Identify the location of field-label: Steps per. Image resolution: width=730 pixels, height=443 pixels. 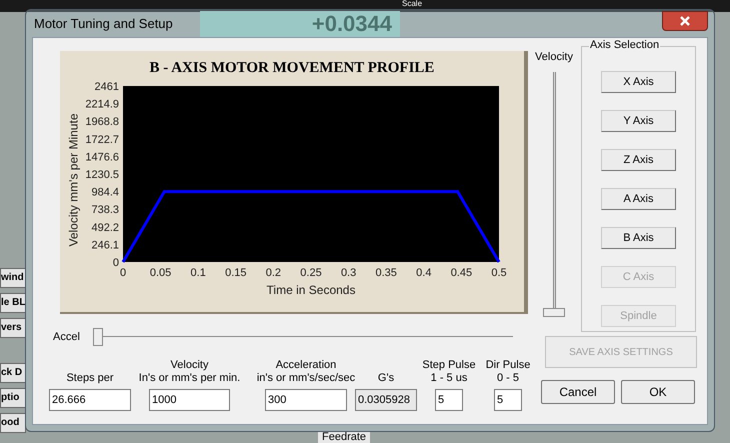
(90, 378).